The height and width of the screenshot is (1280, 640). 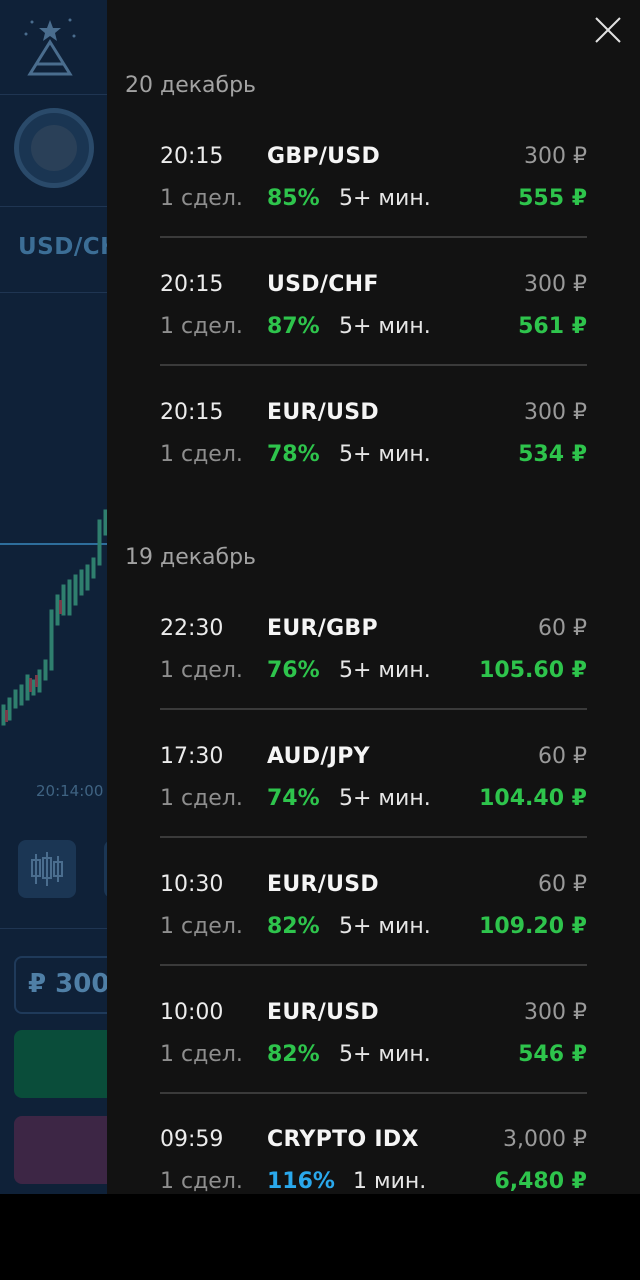 I want to click on trade-pair: CRYPTO IDX, so click(x=343, y=1139).